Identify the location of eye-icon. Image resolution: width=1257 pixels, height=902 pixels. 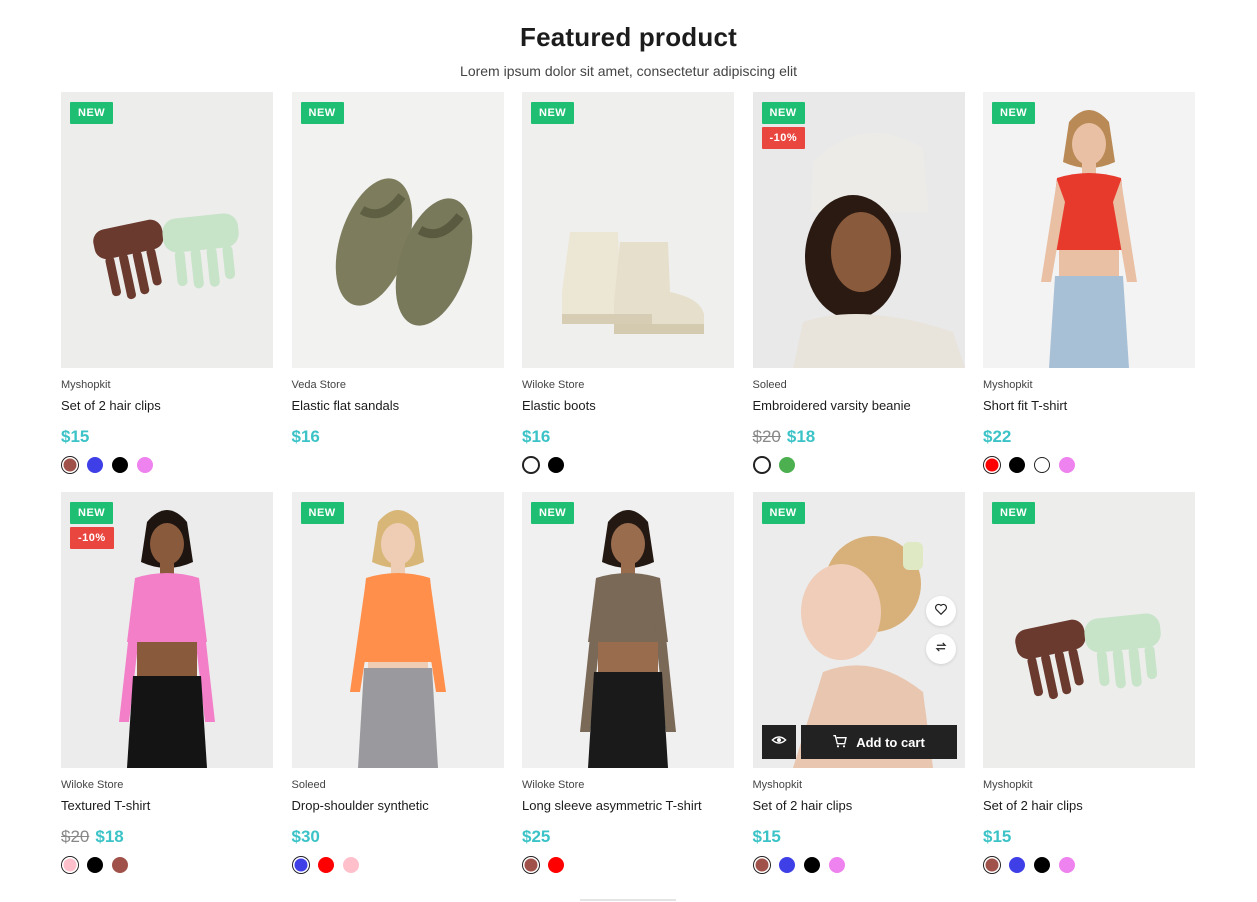
(778, 742).